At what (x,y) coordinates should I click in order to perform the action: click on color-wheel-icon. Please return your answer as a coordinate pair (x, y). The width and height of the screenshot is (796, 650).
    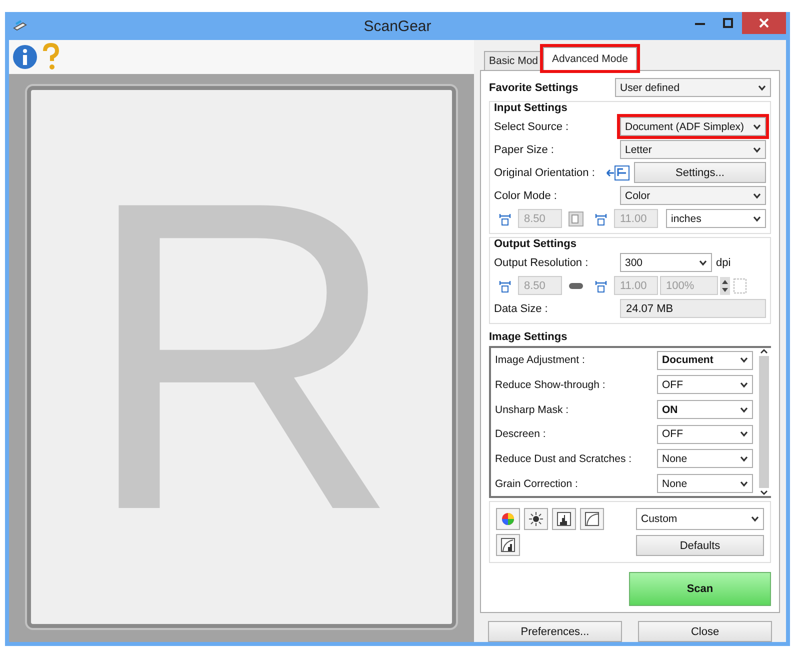
    Looking at the image, I should click on (508, 519).